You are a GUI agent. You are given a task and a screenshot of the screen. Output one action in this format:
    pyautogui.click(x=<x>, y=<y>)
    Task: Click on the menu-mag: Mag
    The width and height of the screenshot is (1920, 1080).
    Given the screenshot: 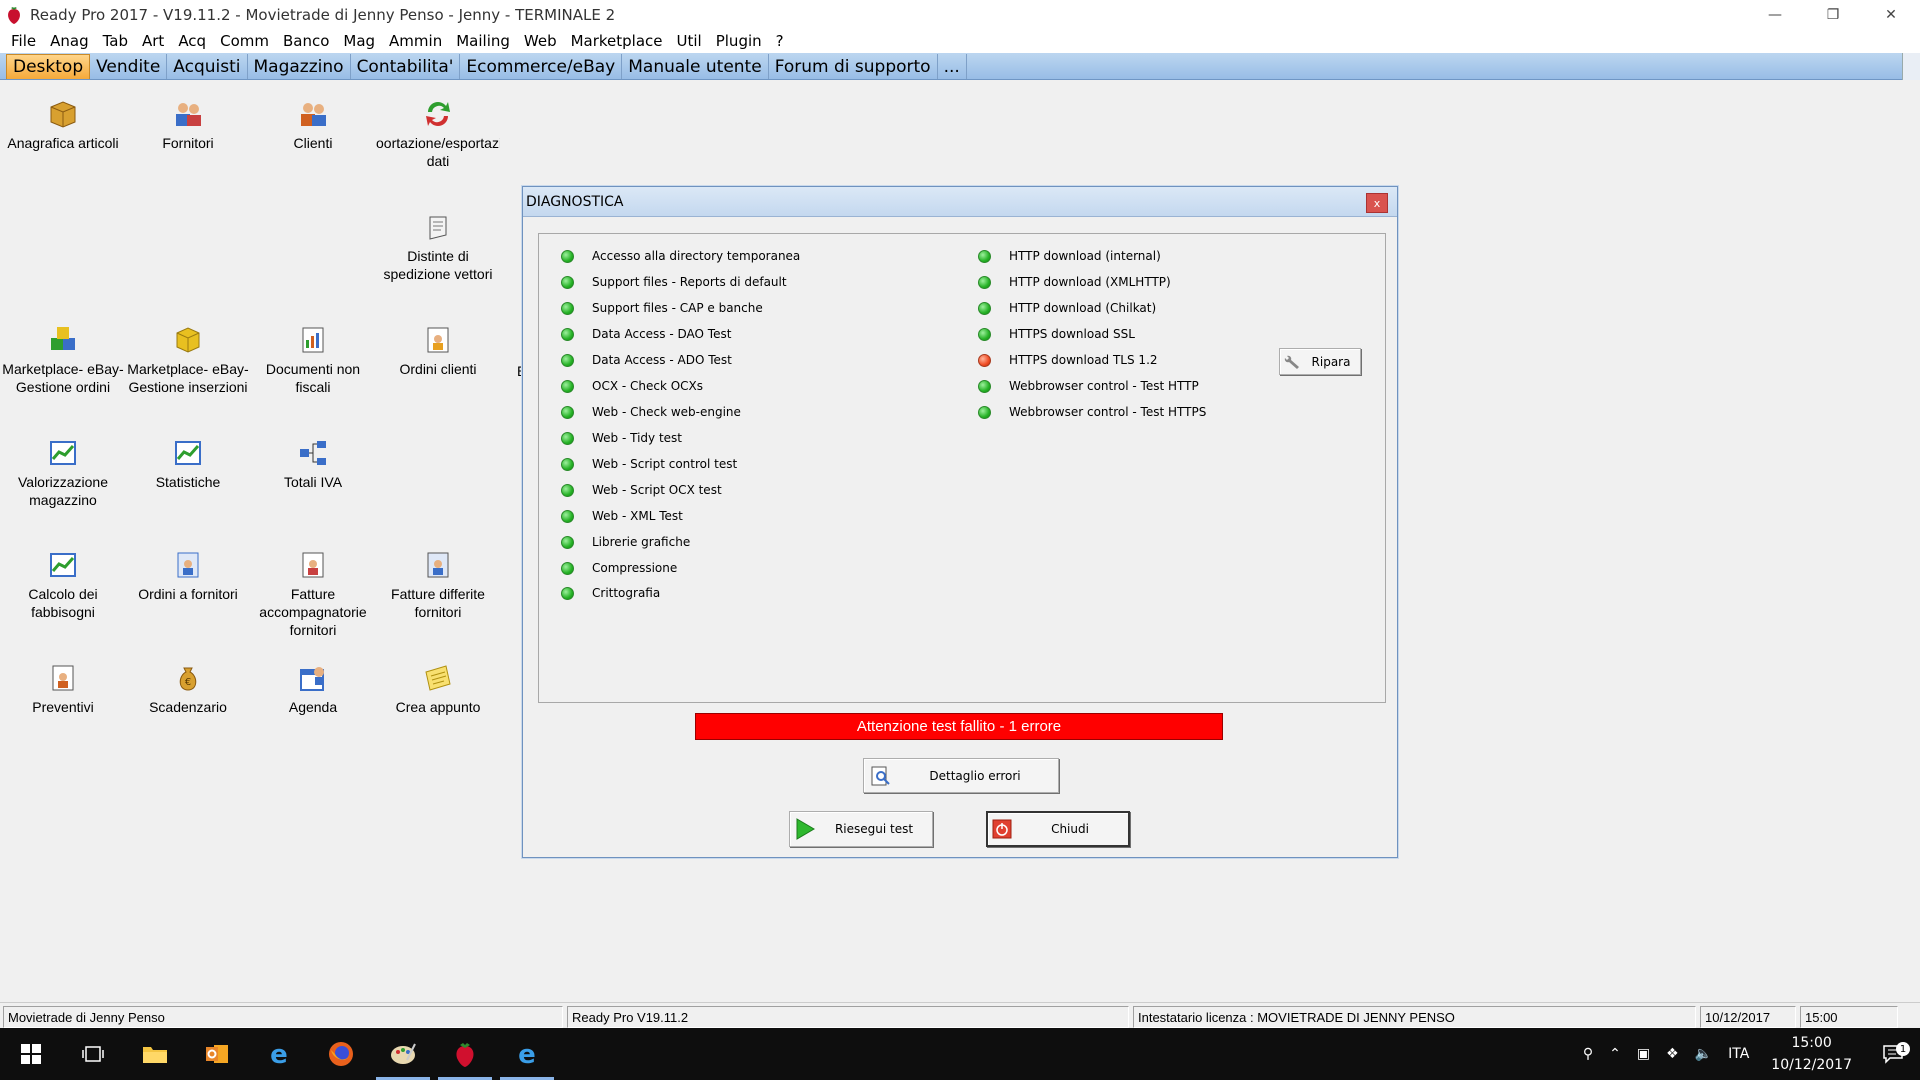 What is the action you would take?
    pyautogui.click(x=359, y=41)
    